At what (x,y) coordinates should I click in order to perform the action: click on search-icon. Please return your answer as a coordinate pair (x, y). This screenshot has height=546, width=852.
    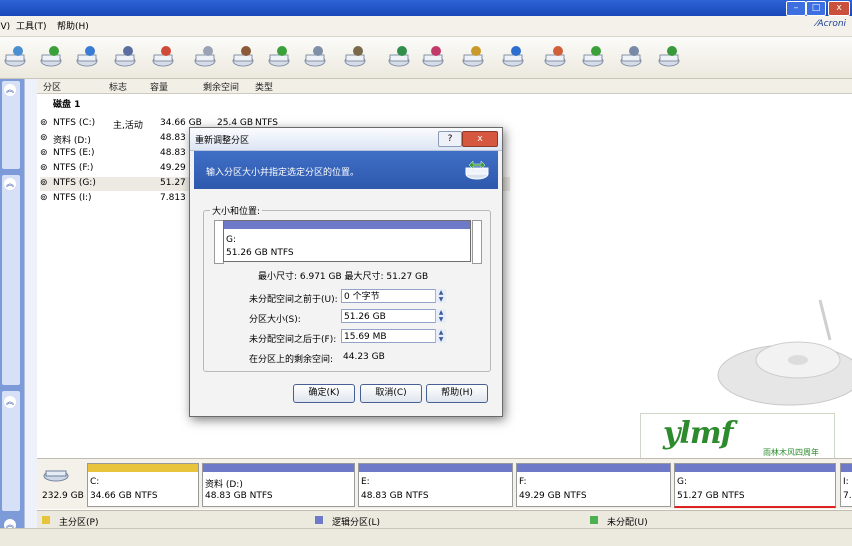
    Looking at the image, I should click on (473, 56).